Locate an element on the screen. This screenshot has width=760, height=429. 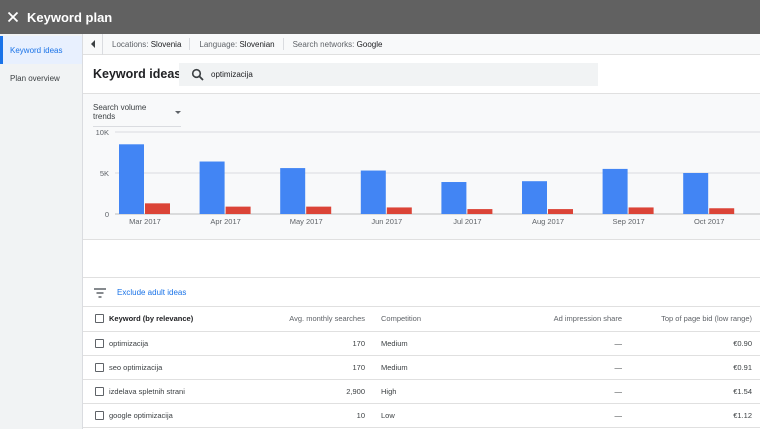
column-header-searches: Avg. monthly searches is located at coordinates (323, 319).